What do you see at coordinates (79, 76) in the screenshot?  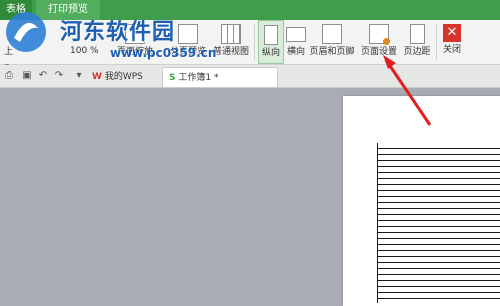 I see `chevron-down-icon: ▾` at bounding box center [79, 76].